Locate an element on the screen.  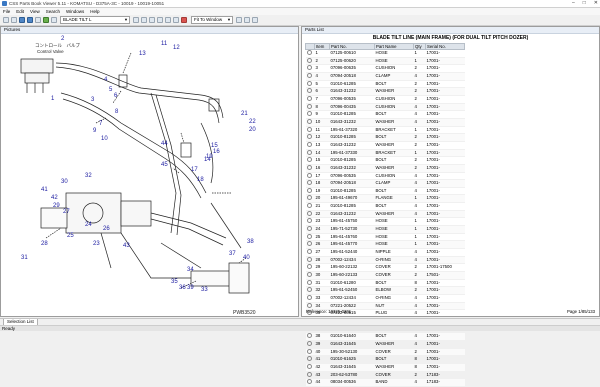
table-row: 21 01010-81285 BOLT 4 17001- is located at coordinates (385, 206).